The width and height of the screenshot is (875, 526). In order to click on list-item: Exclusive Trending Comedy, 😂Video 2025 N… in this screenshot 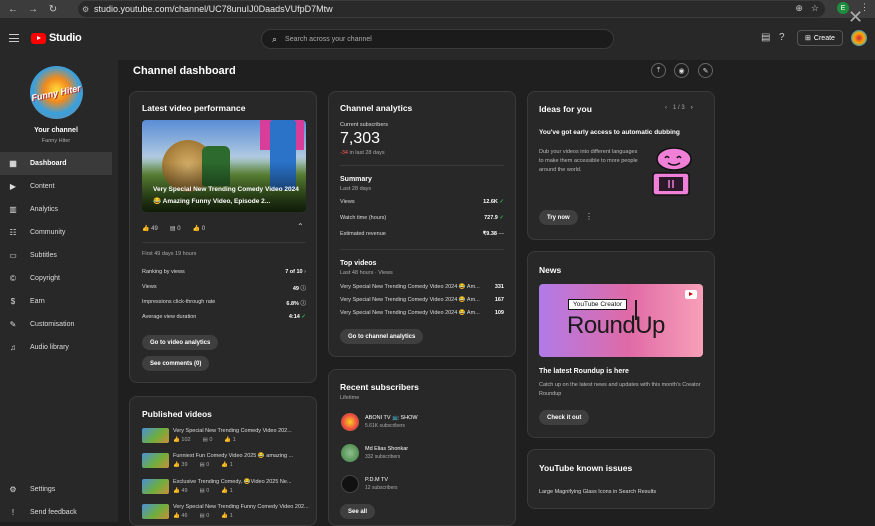, I will do `click(217, 486)`.